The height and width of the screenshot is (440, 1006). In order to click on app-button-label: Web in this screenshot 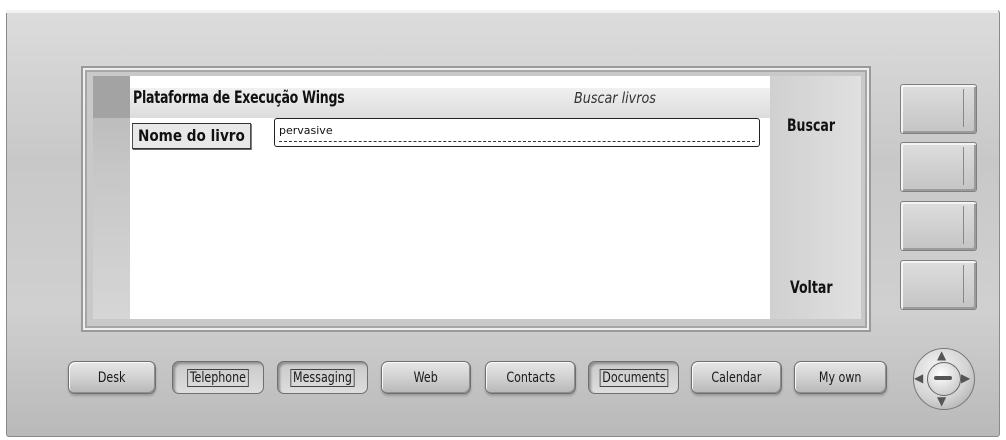, I will do `click(426, 377)`.